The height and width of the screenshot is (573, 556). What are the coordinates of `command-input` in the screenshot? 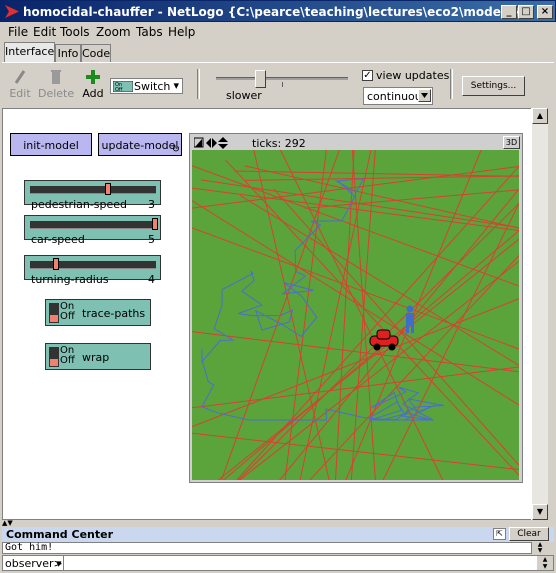 It's located at (300, 563).